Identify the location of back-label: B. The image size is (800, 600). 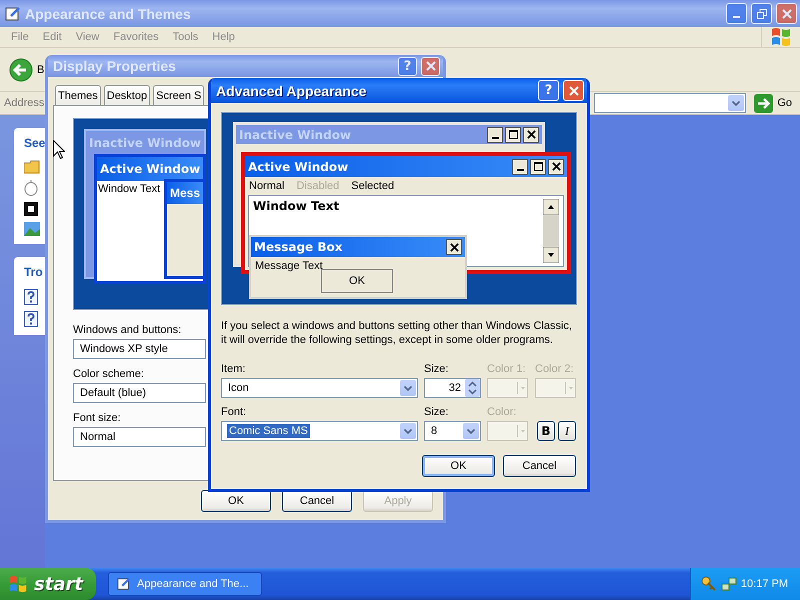
(40, 70).